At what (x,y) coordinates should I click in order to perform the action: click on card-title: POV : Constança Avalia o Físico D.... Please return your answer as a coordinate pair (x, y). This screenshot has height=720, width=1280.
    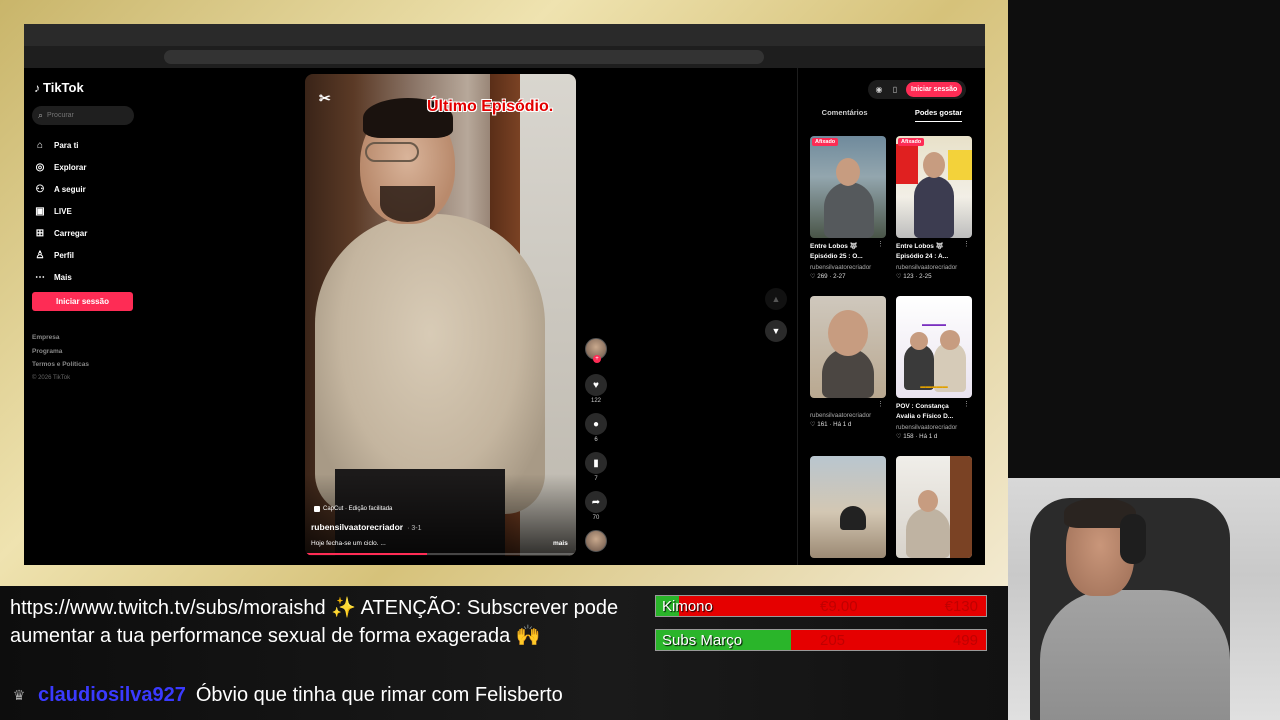
    Looking at the image, I should click on (925, 411).